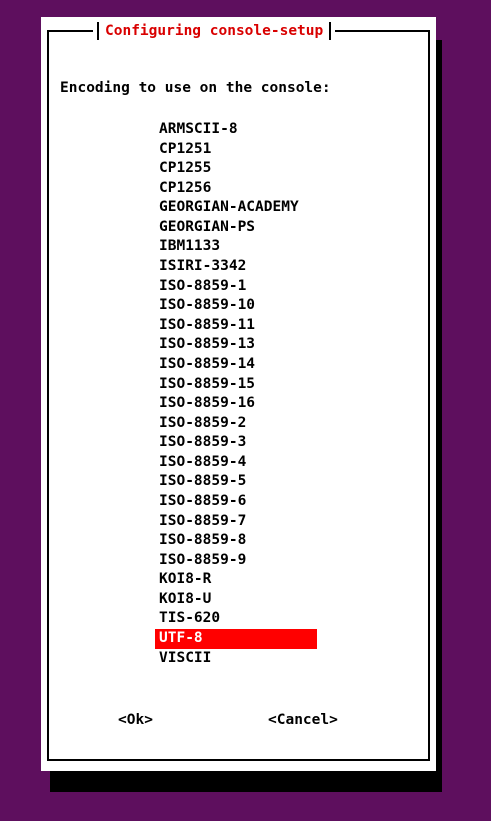 This screenshot has height=821, width=491. Describe the element at coordinates (236, 443) in the screenshot. I see `list-item: ISO-8859-3` at that location.